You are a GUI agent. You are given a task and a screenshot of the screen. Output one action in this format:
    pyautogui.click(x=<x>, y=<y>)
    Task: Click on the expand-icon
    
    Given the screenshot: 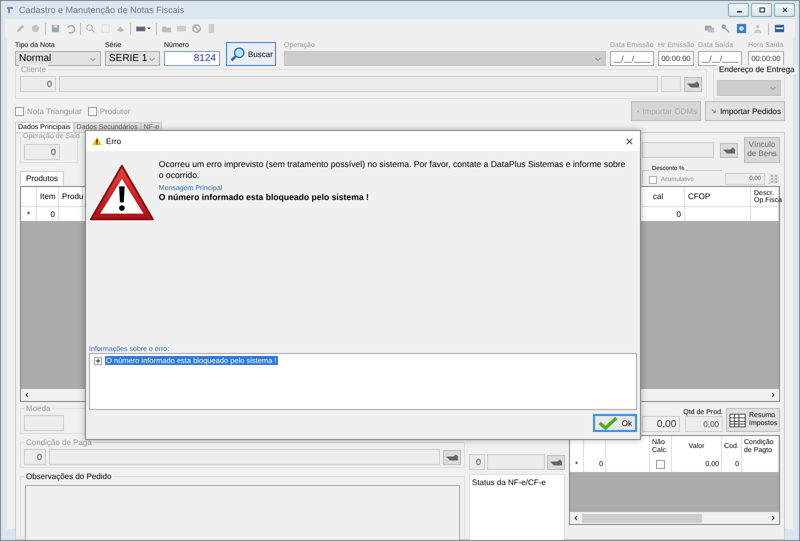 What is the action you would take?
    pyautogui.click(x=98, y=360)
    